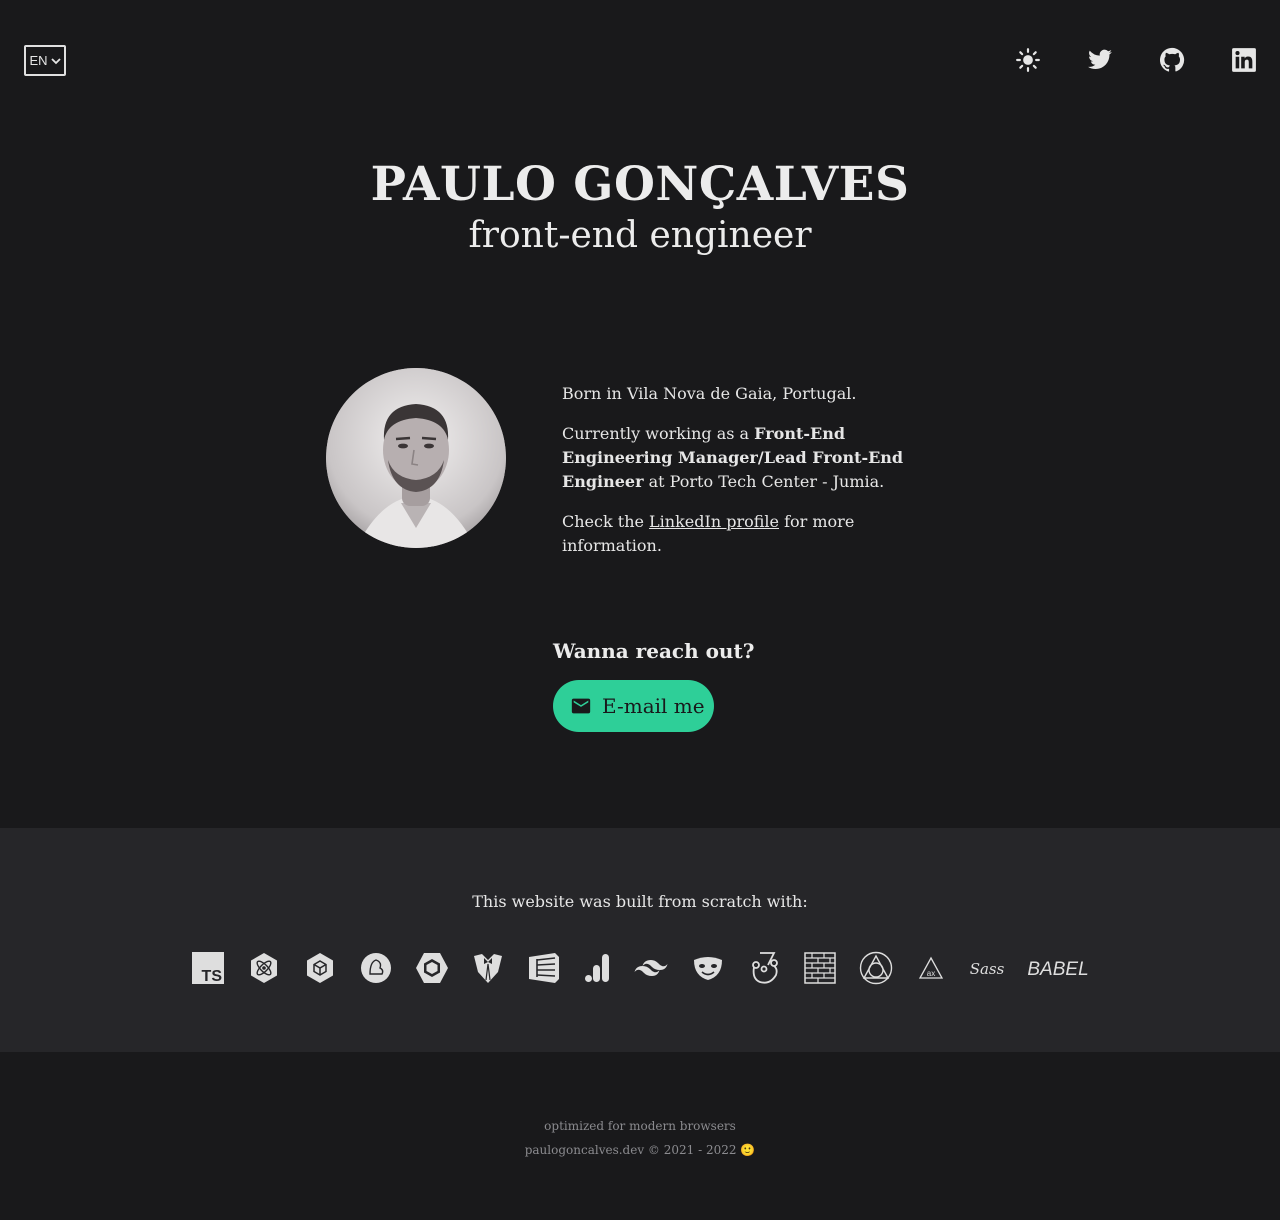  Describe the element at coordinates (653, 706) in the screenshot. I see `email-button-label: E-mail me` at that location.